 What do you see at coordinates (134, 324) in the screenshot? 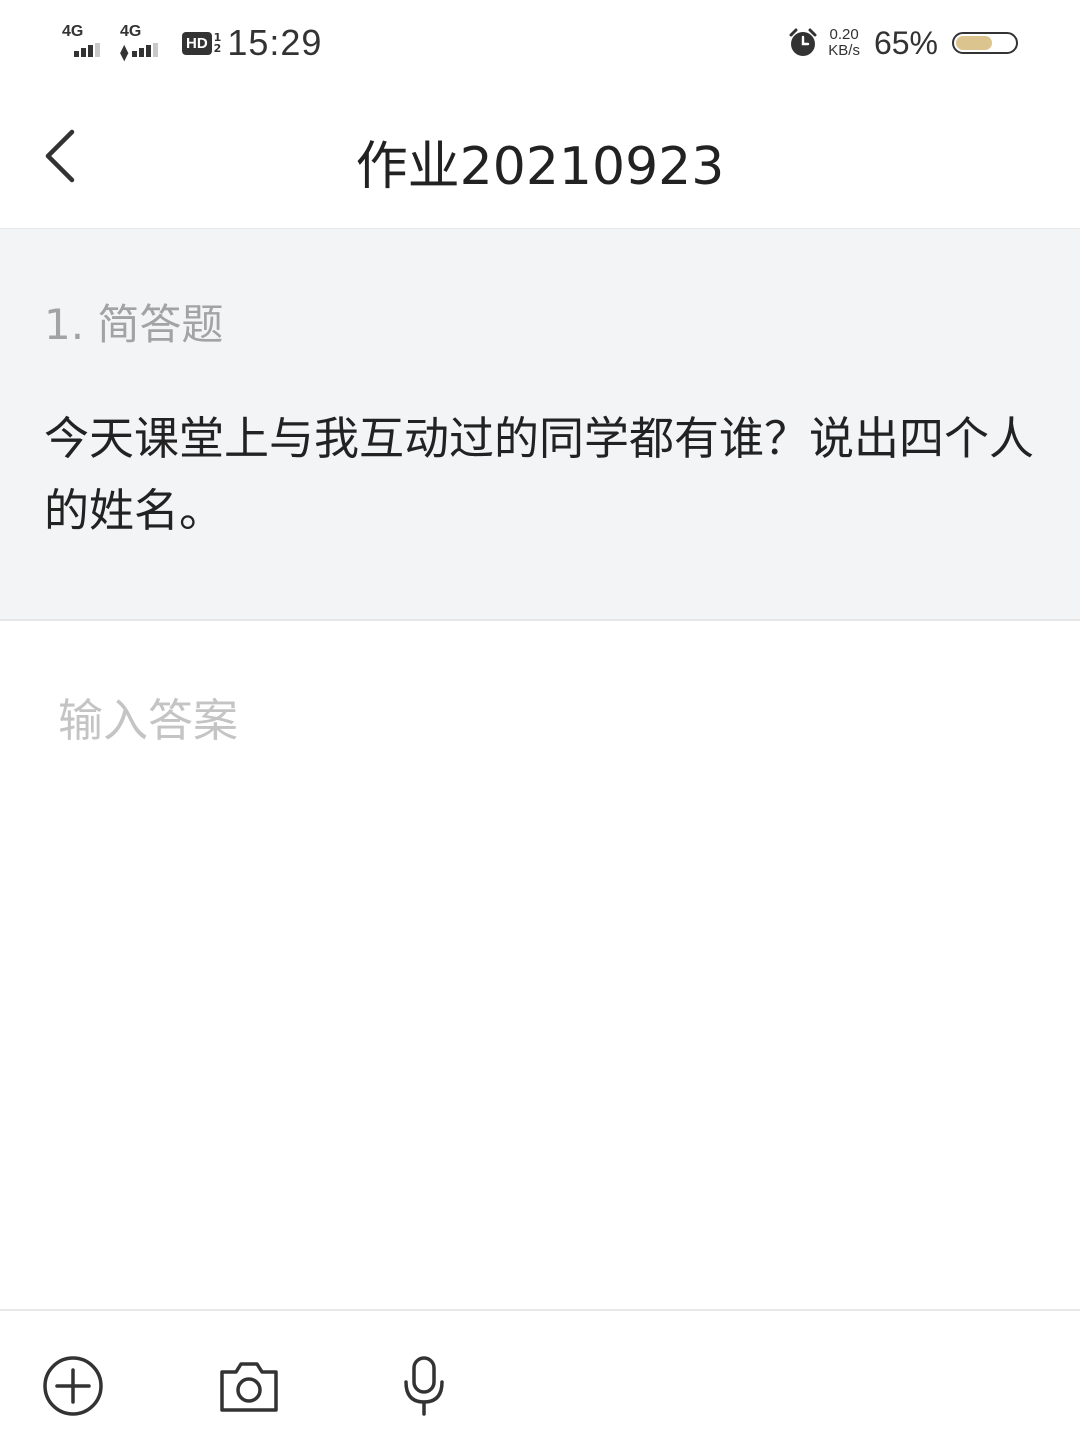
I see `question-type-label: 1. 简答题` at bounding box center [134, 324].